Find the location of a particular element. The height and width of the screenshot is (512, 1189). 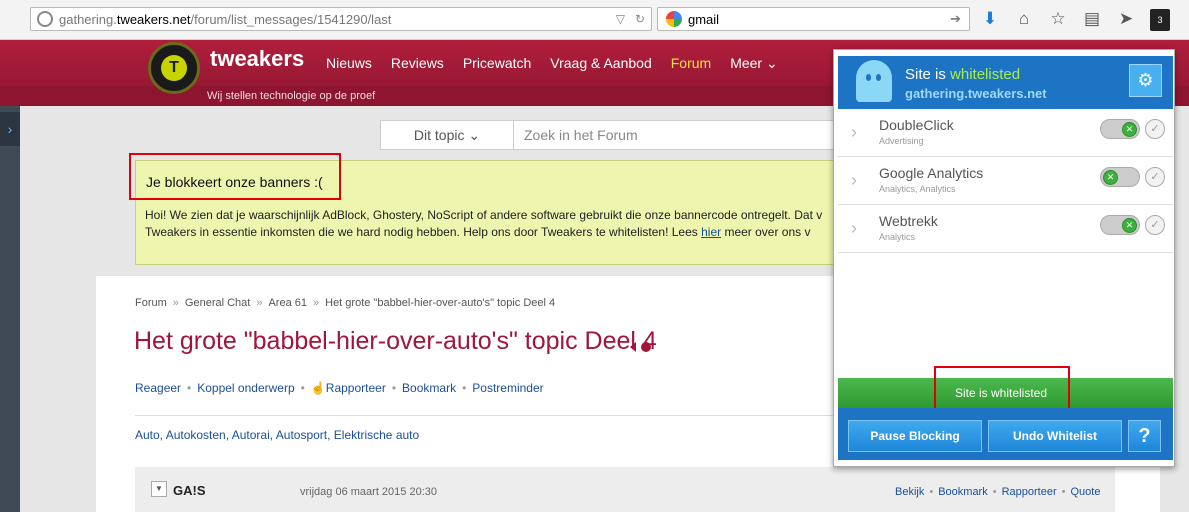

logo-text: tweakers is located at coordinates (257, 59).